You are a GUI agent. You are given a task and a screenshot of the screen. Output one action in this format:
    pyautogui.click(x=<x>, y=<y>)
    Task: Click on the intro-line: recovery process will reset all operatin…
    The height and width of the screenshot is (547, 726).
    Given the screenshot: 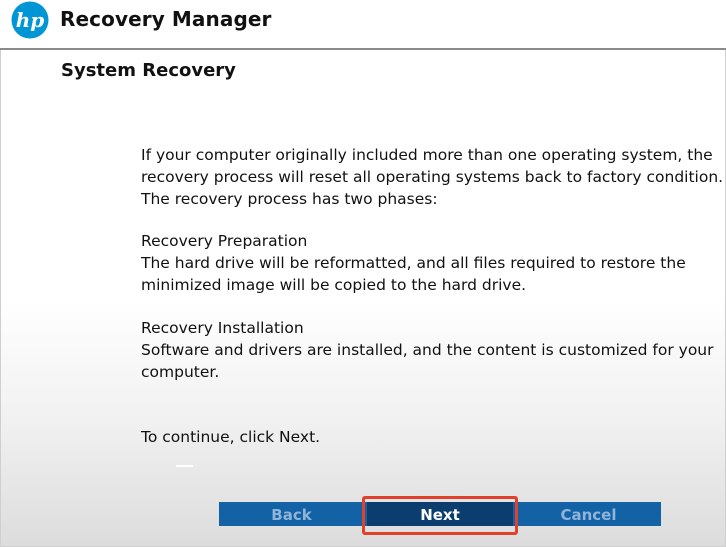 What is the action you would take?
    pyautogui.click(x=432, y=177)
    